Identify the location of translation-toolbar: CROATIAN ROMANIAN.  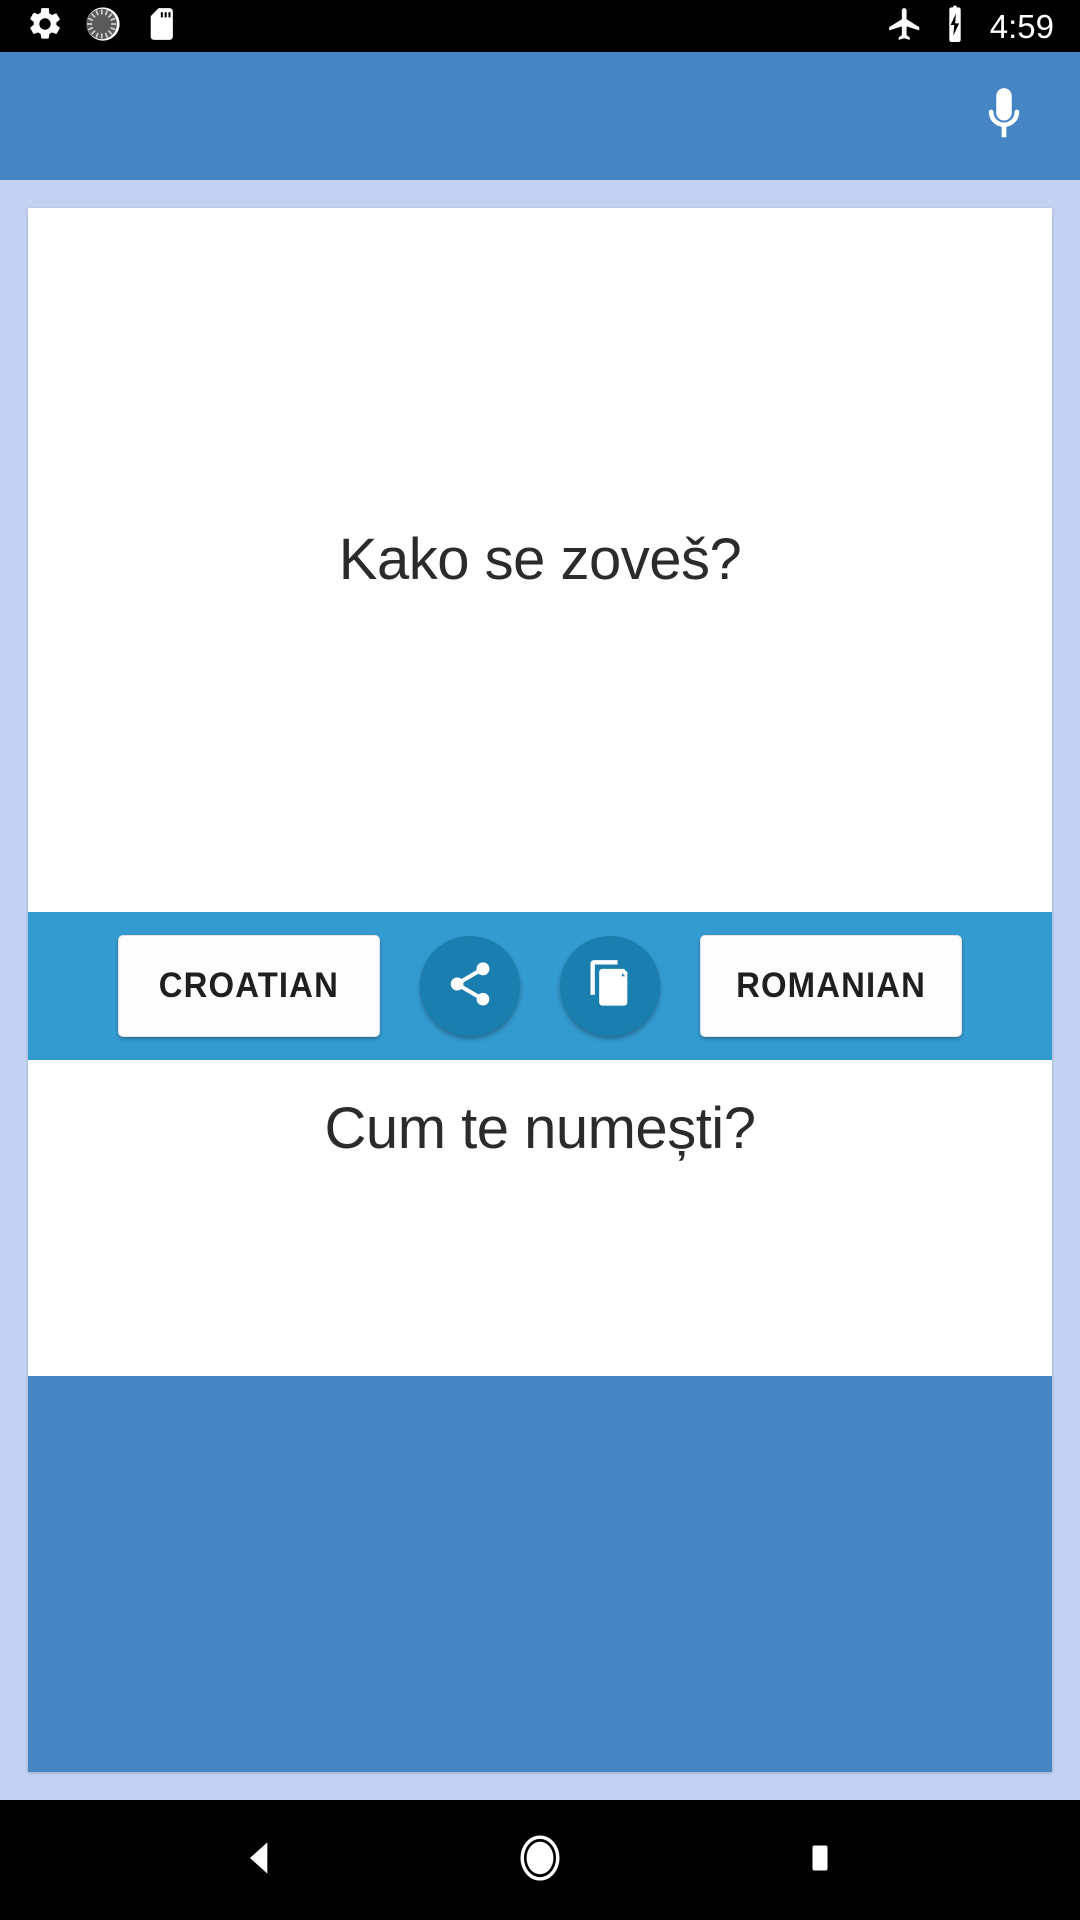
(540, 986).